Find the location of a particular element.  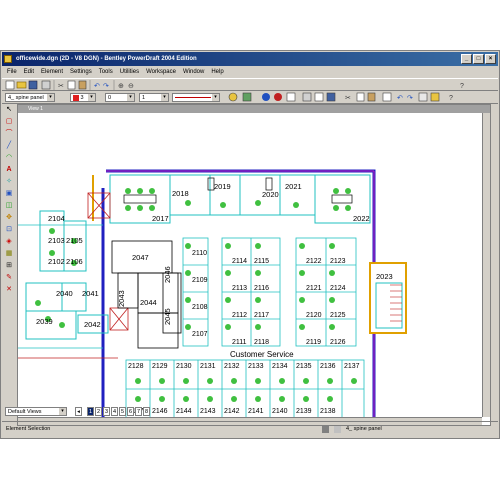

active-color-value: 3 is located at coordinates (82, 98).